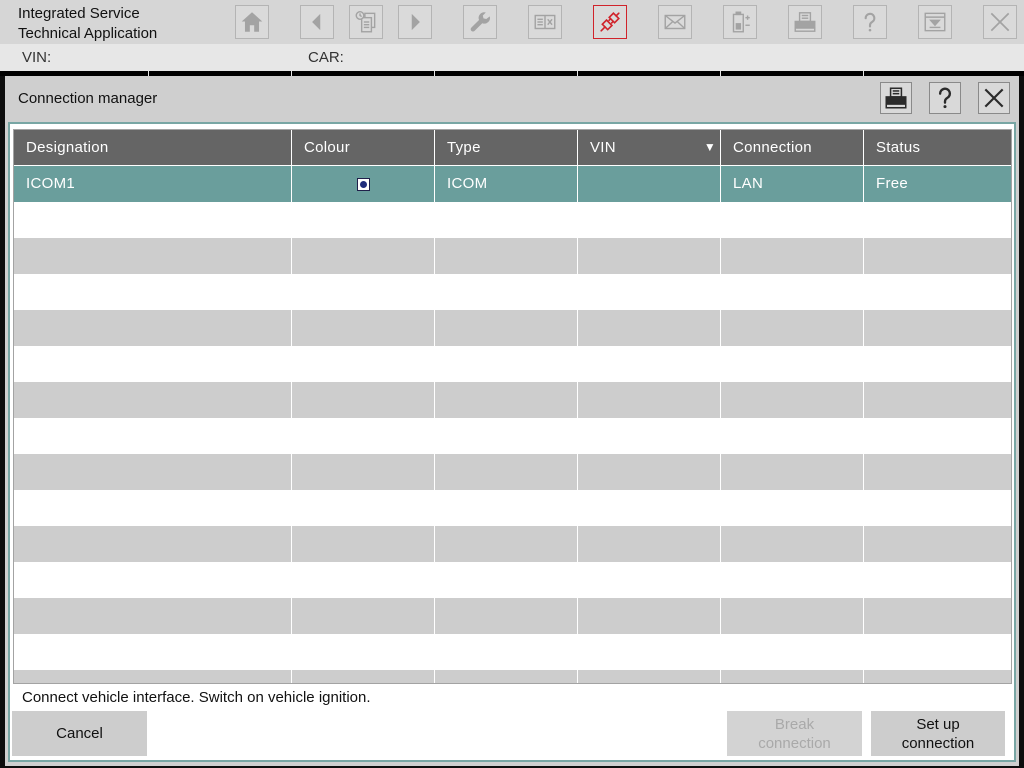 This screenshot has width=1024, height=768. I want to click on column-header-connection: Connection, so click(792, 147).